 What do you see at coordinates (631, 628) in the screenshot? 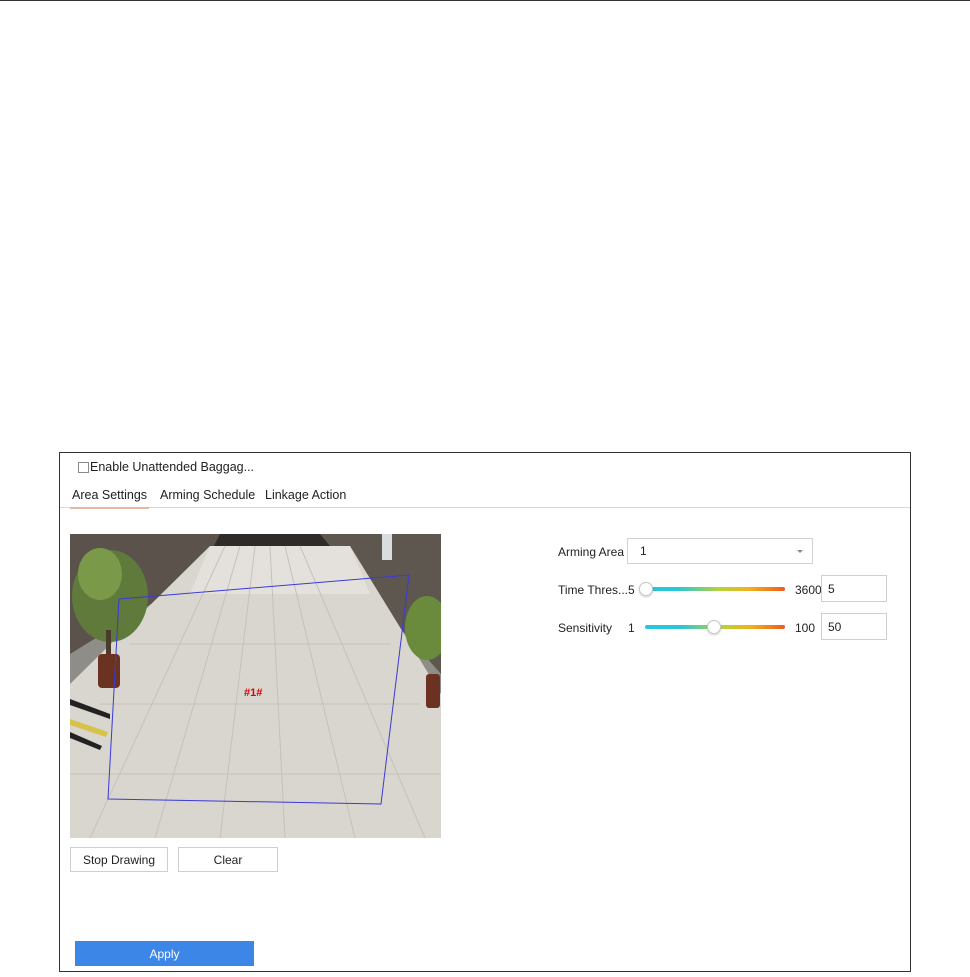
I see `sensitivity-min: 1` at bounding box center [631, 628].